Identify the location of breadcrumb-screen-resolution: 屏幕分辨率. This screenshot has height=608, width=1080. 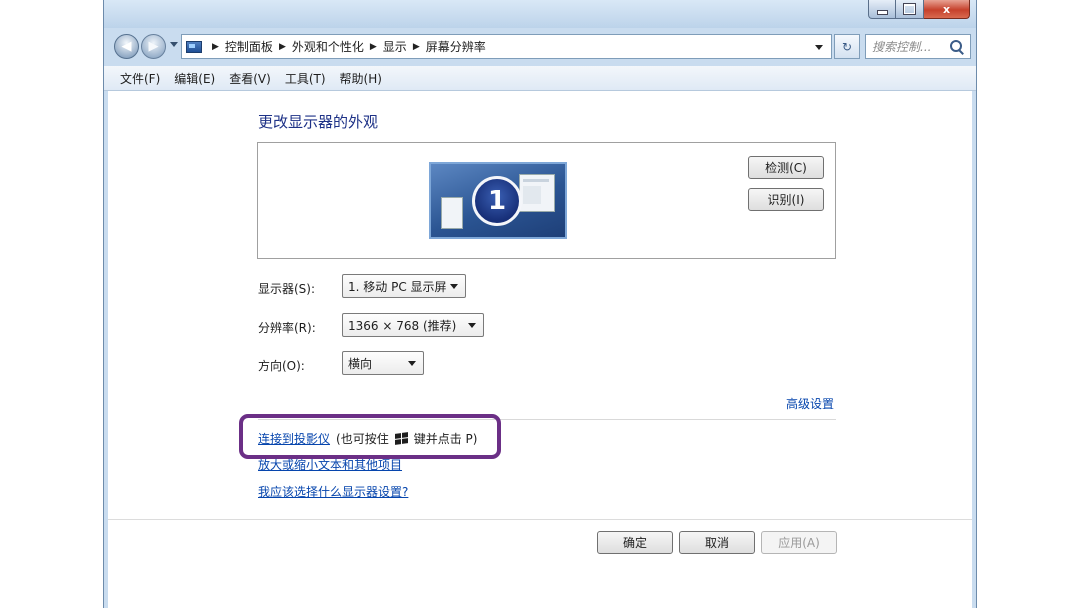
(456, 46).